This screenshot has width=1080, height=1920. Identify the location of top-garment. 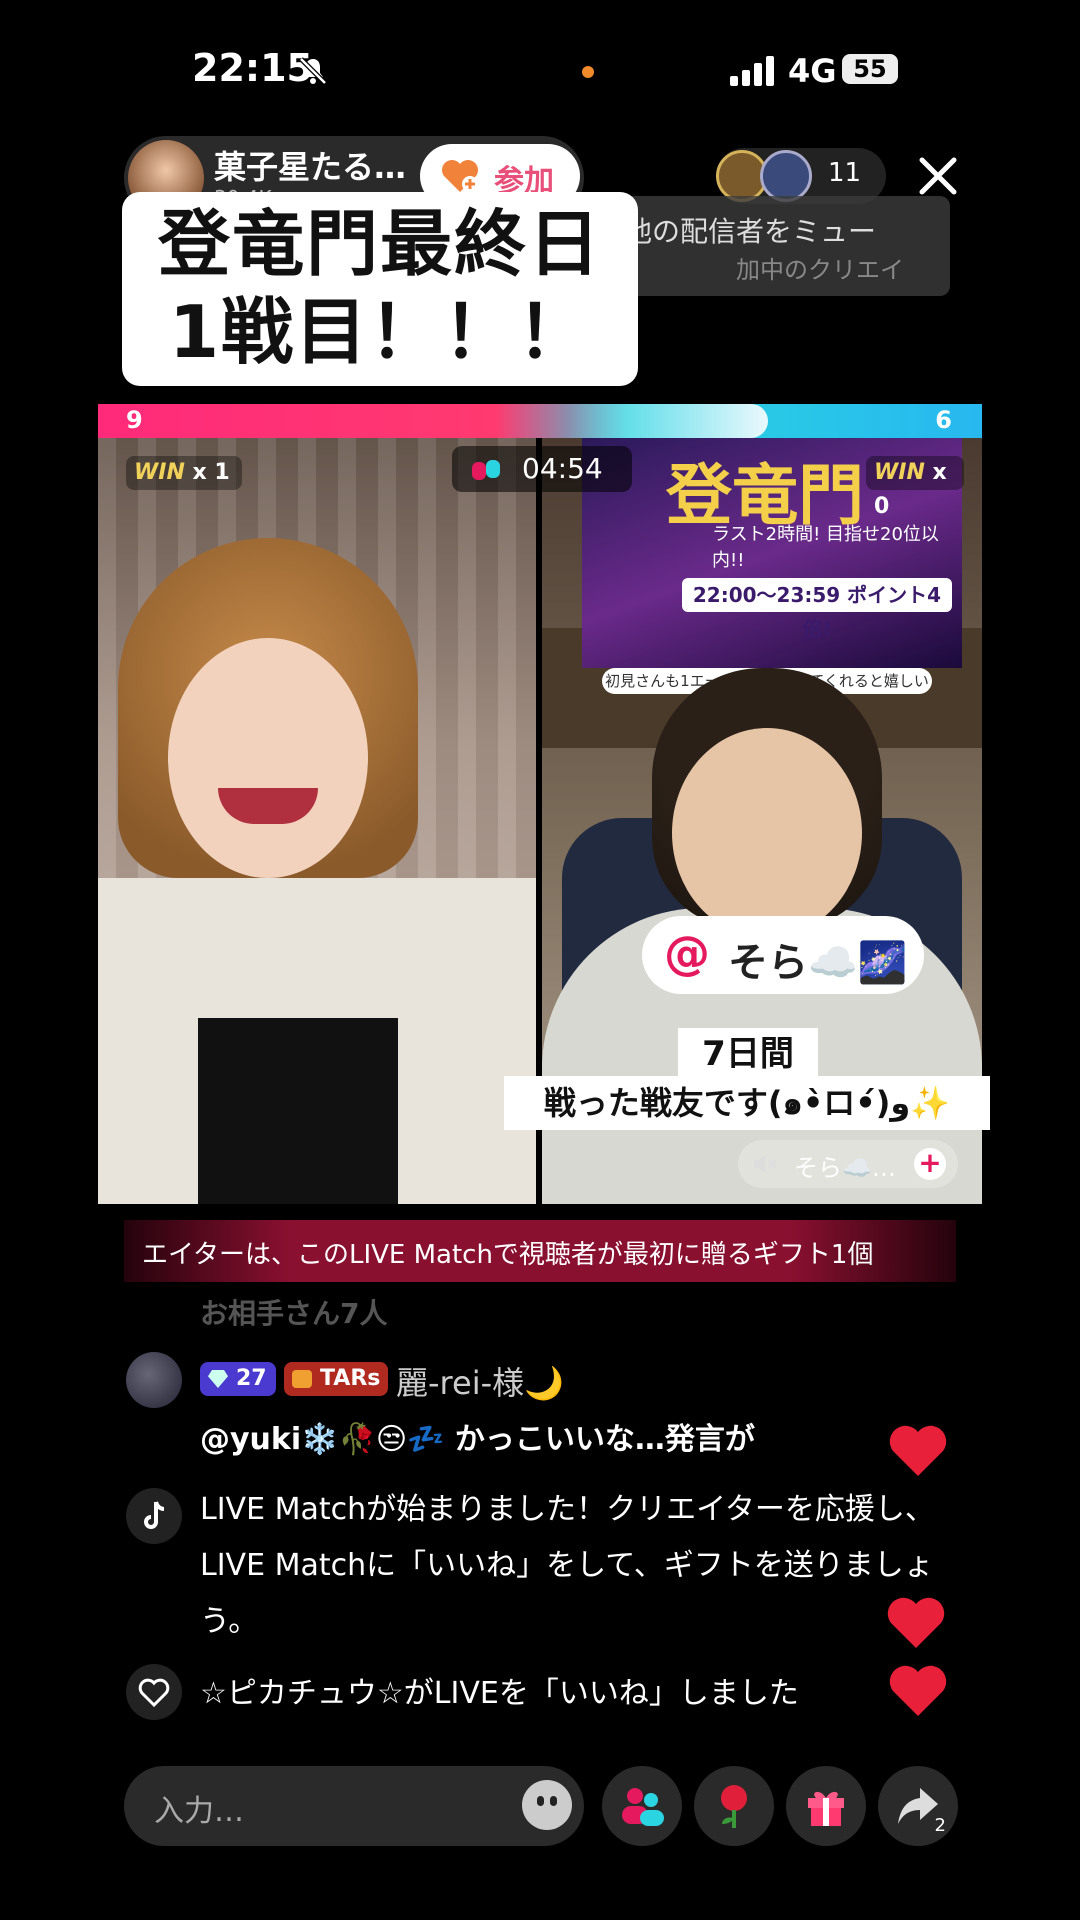
(298, 1111).